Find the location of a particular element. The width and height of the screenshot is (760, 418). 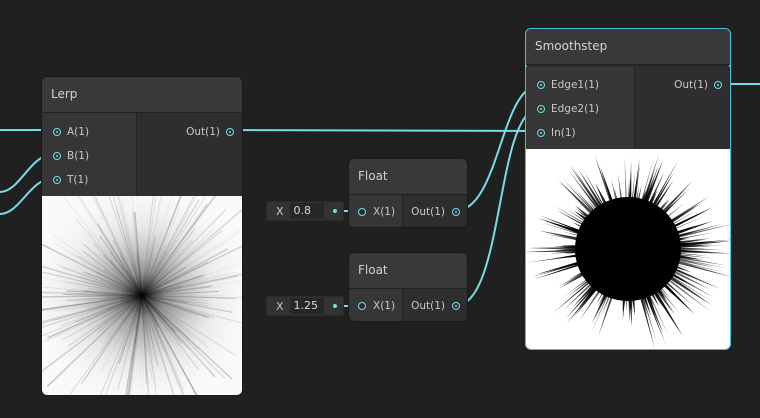

input-port-in: In(1) is located at coordinates (556, 133).